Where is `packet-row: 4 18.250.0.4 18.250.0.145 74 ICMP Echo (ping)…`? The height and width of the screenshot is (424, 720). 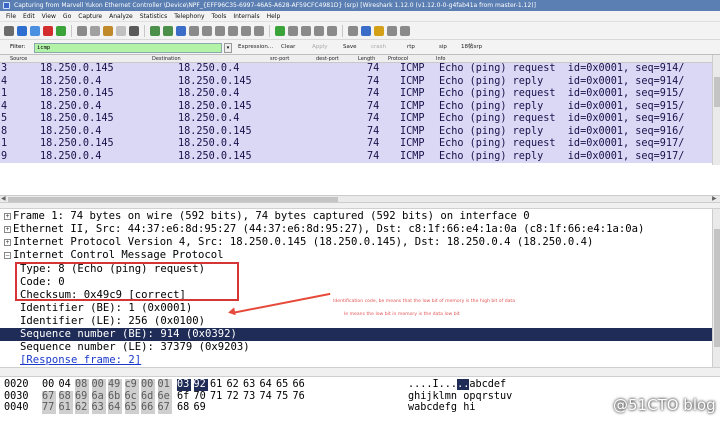 packet-row: 4 18.250.0.4 18.250.0.145 74 ICMP Echo (ping)… is located at coordinates (356, 106).